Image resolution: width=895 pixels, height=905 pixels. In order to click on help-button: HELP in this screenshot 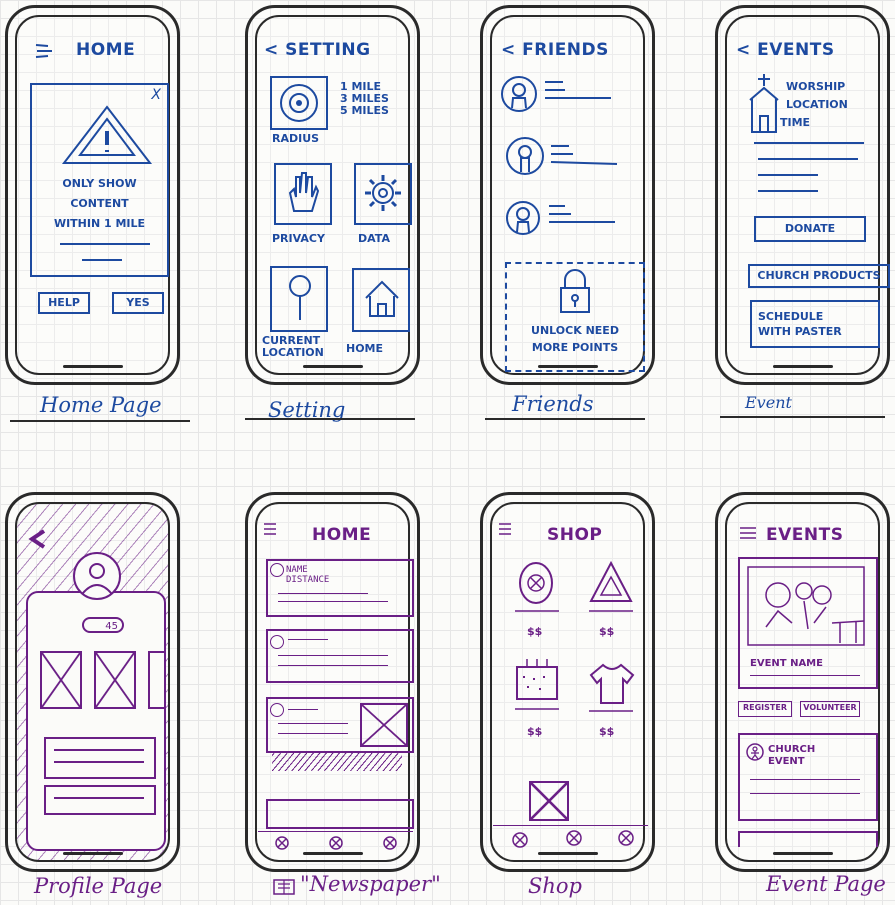, I will do `click(64, 303)`.